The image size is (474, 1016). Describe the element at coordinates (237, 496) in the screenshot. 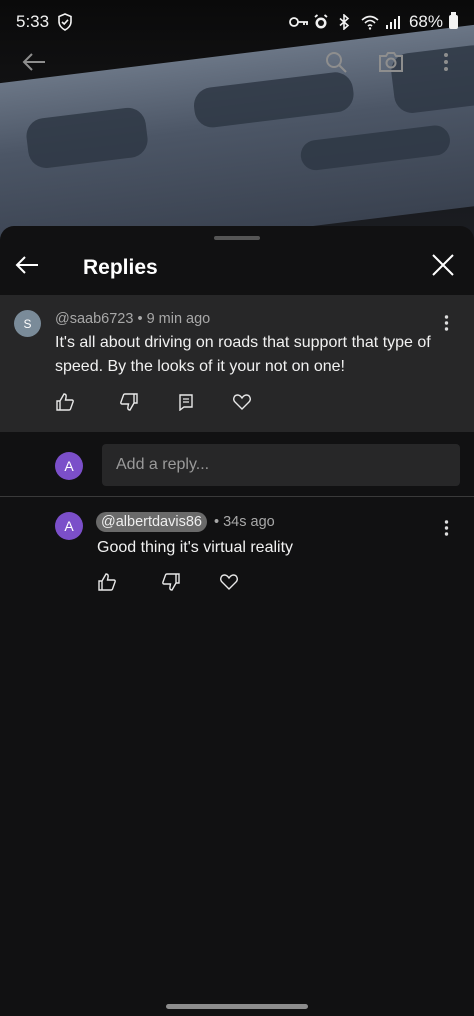

I see `divider` at that location.